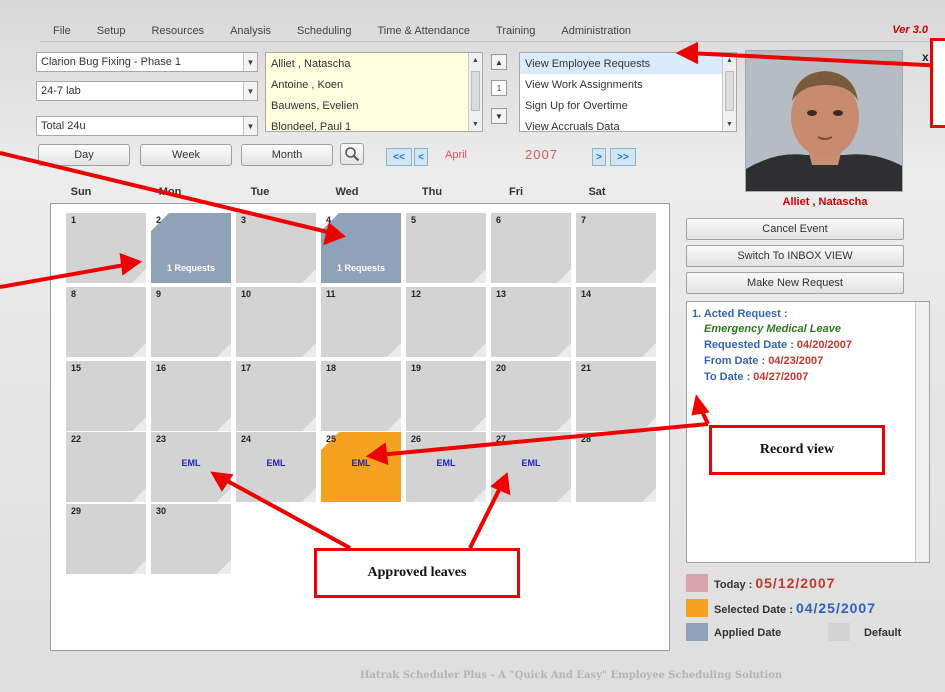  Describe the element at coordinates (937, 83) in the screenshot. I see `callout-box-top-right` at that location.